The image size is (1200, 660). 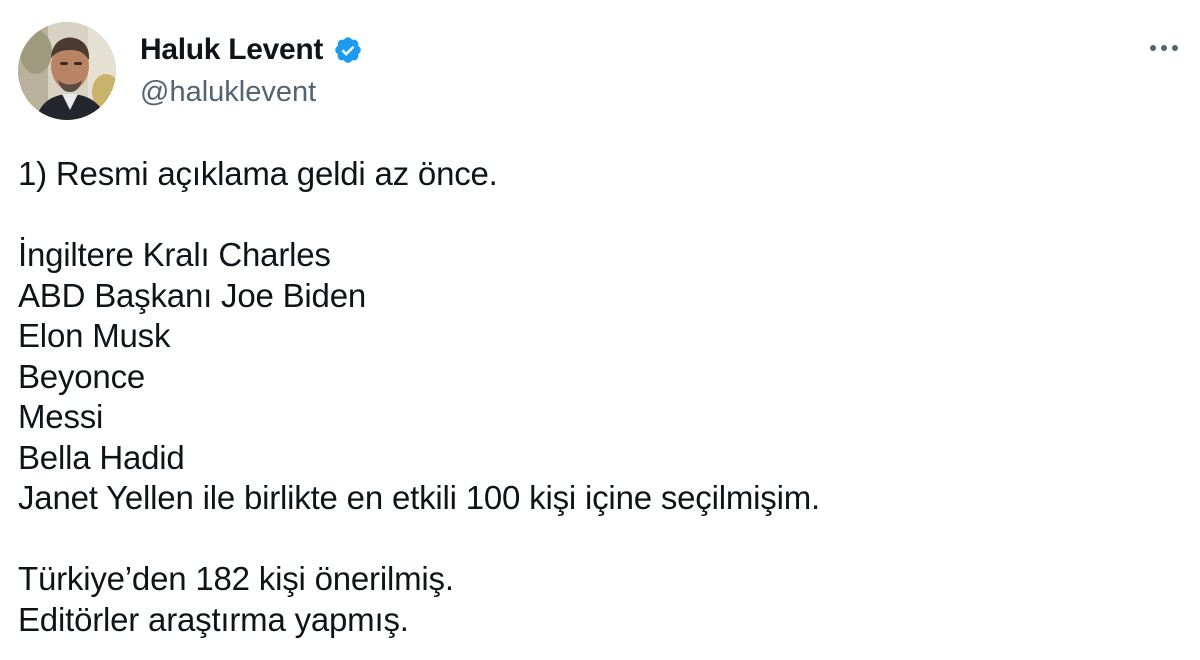 I want to click on author-handle: @haluklevent, so click(x=251, y=92).